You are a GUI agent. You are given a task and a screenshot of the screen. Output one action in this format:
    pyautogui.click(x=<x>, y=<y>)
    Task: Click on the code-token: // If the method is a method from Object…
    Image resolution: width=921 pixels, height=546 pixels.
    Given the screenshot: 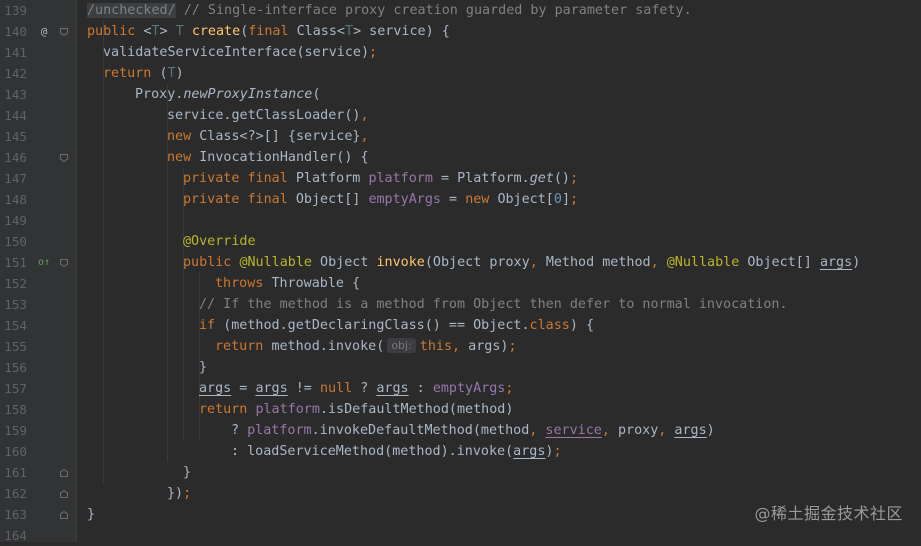 What is the action you would take?
    pyautogui.click(x=493, y=304)
    